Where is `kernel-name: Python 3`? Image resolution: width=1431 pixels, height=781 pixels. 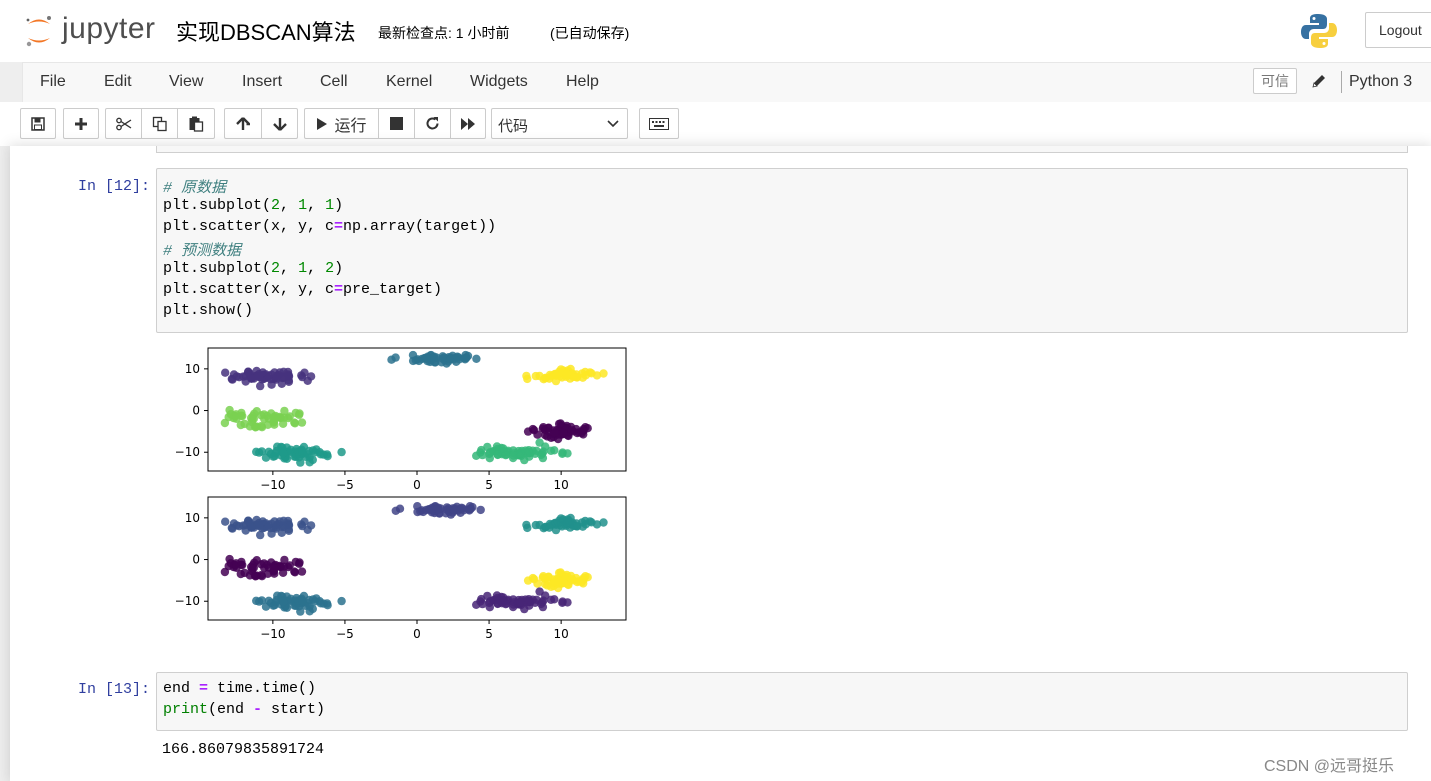 kernel-name: Python 3 is located at coordinates (1380, 82).